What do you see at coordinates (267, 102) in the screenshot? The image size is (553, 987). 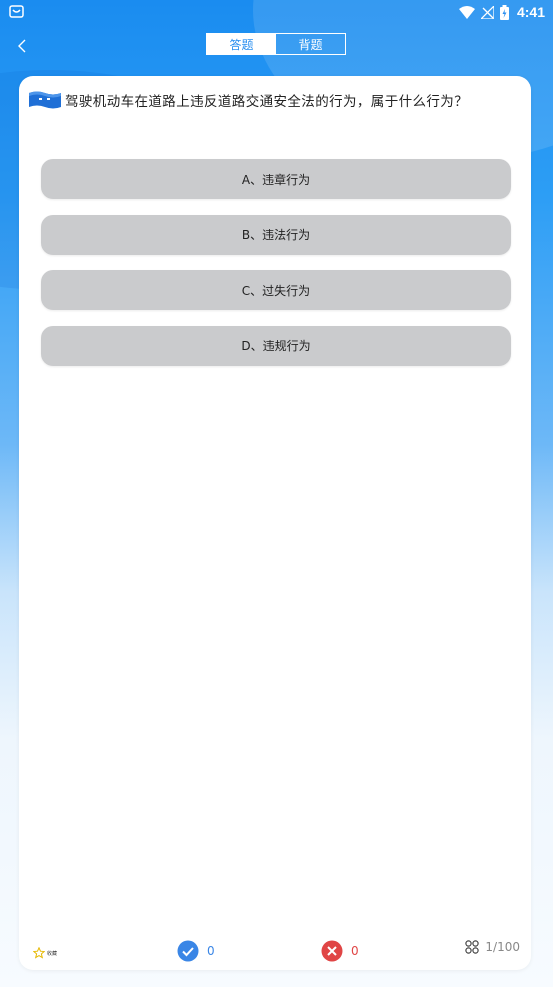 I see `question-text: 驾驶机动车在道路上违反道路交通安全法的行为，属于什么行为？` at bounding box center [267, 102].